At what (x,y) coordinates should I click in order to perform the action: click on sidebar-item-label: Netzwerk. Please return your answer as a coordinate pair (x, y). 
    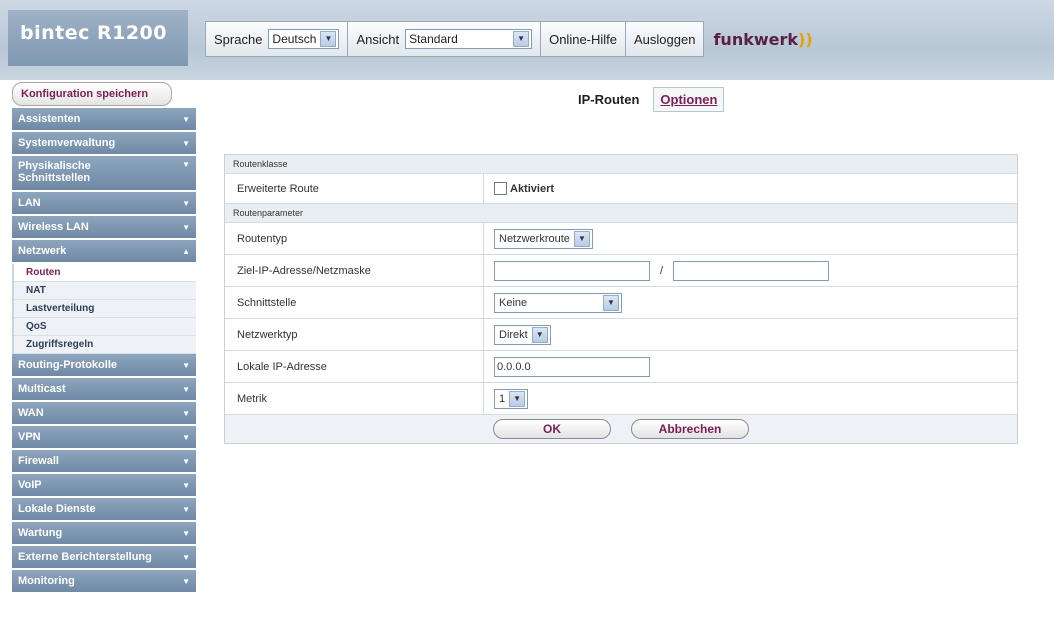
    Looking at the image, I should click on (42, 251).